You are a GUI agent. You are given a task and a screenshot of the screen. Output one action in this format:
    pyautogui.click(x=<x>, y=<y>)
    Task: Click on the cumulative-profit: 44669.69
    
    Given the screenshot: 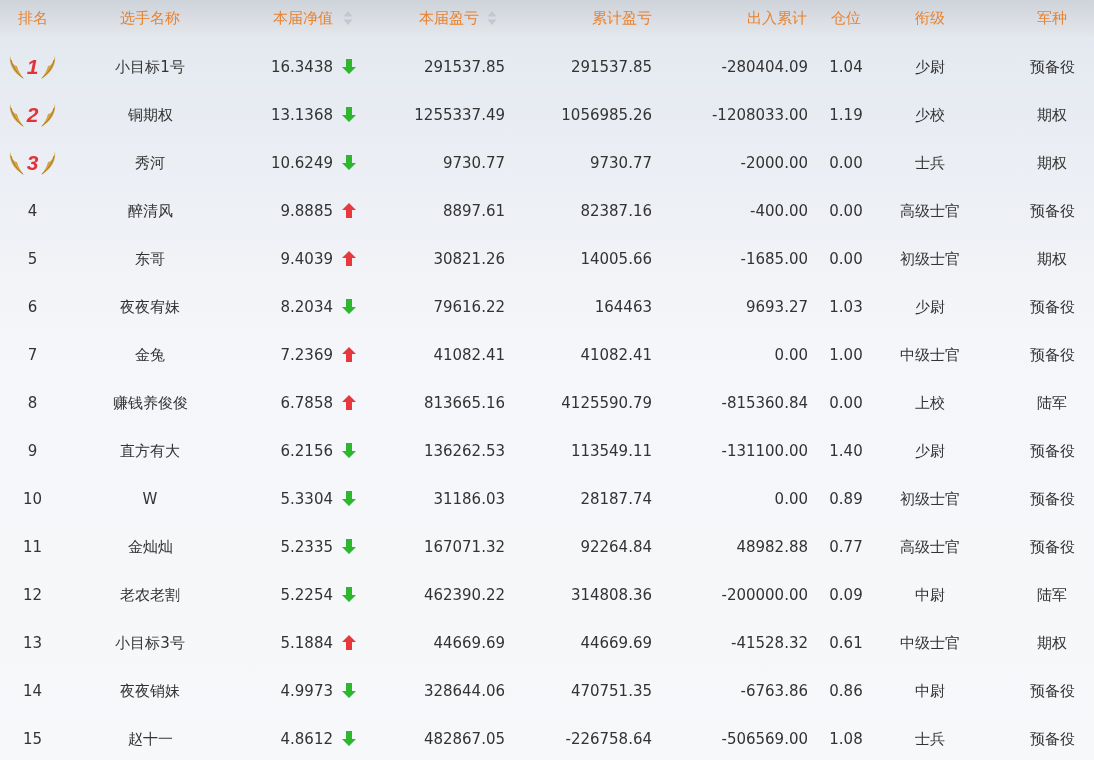 What is the action you would take?
    pyautogui.click(x=616, y=643)
    